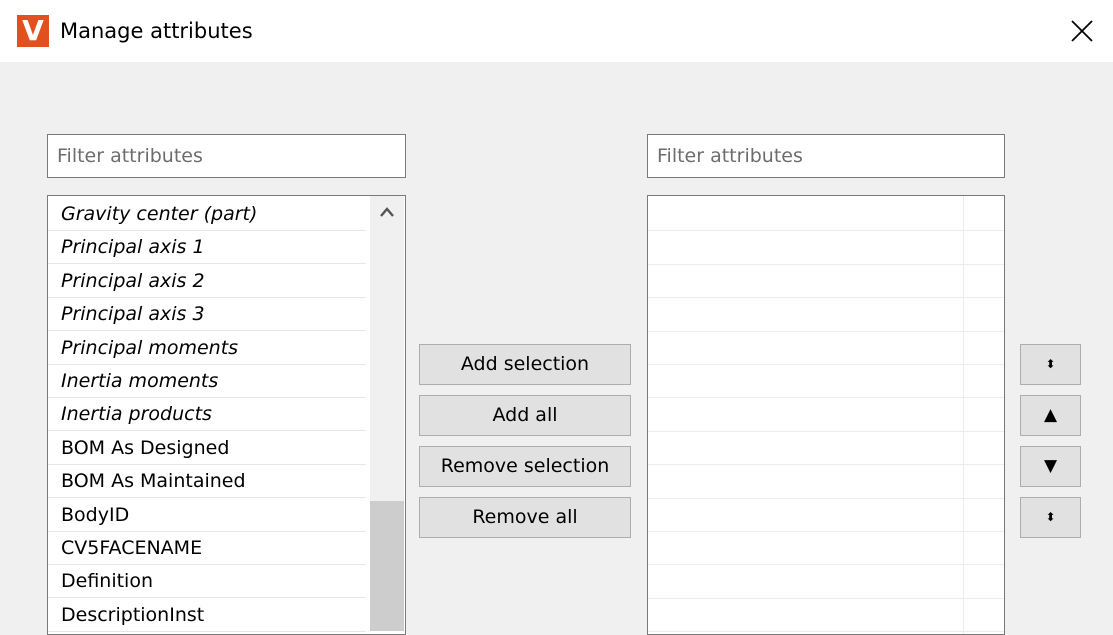 The height and width of the screenshot is (635, 1113). What do you see at coordinates (556, 31) in the screenshot?
I see `title-bar: V Manage attributes` at bounding box center [556, 31].